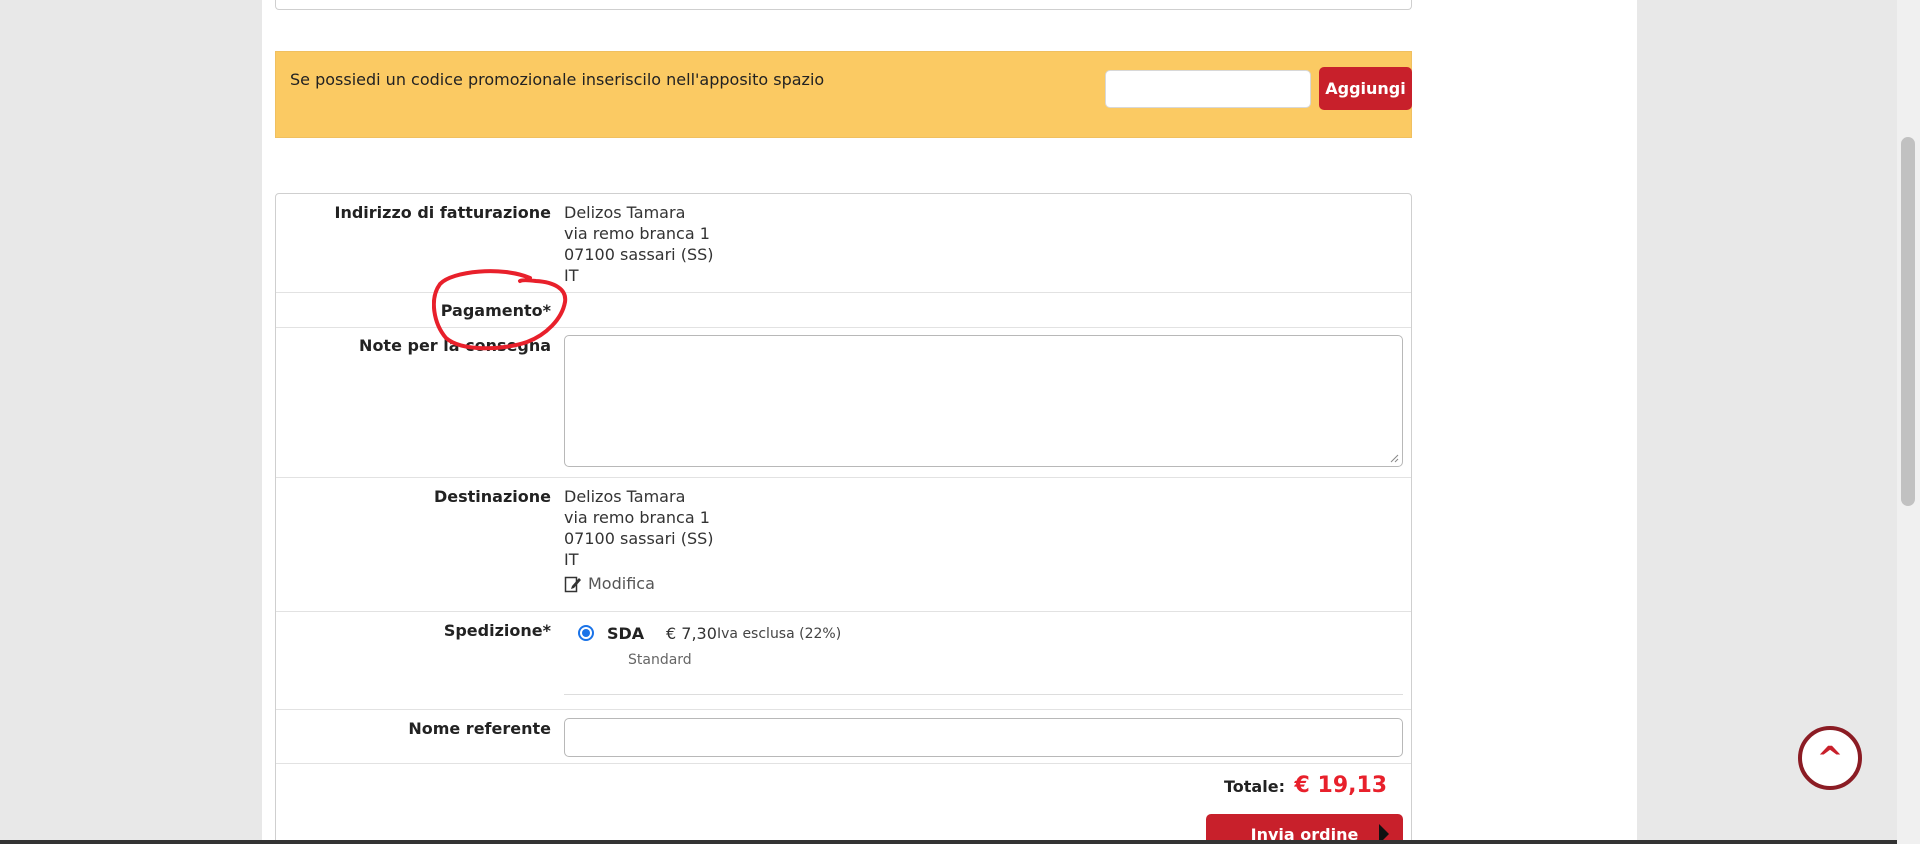  Describe the element at coordinates (571, 275) in the screenshot. I see `billing-line: IT` at that location.